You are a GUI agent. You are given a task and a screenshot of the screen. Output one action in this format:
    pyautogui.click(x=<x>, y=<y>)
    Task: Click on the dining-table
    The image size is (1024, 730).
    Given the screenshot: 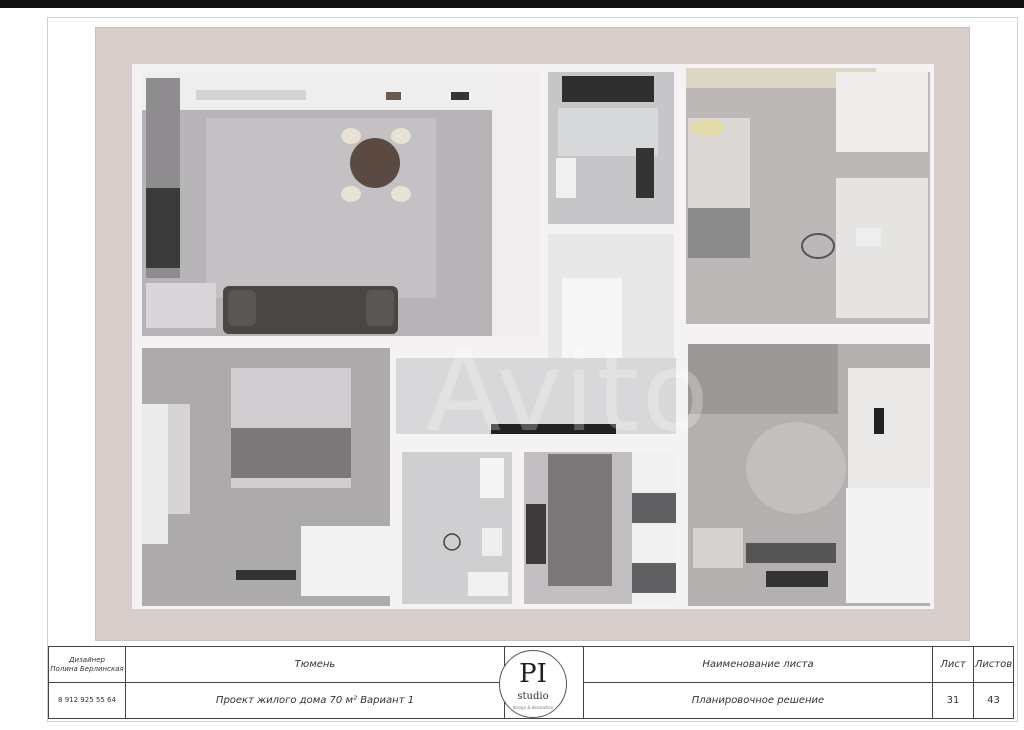 What is the action you would take?
    pyautogui.click(x=375, y=163)
    